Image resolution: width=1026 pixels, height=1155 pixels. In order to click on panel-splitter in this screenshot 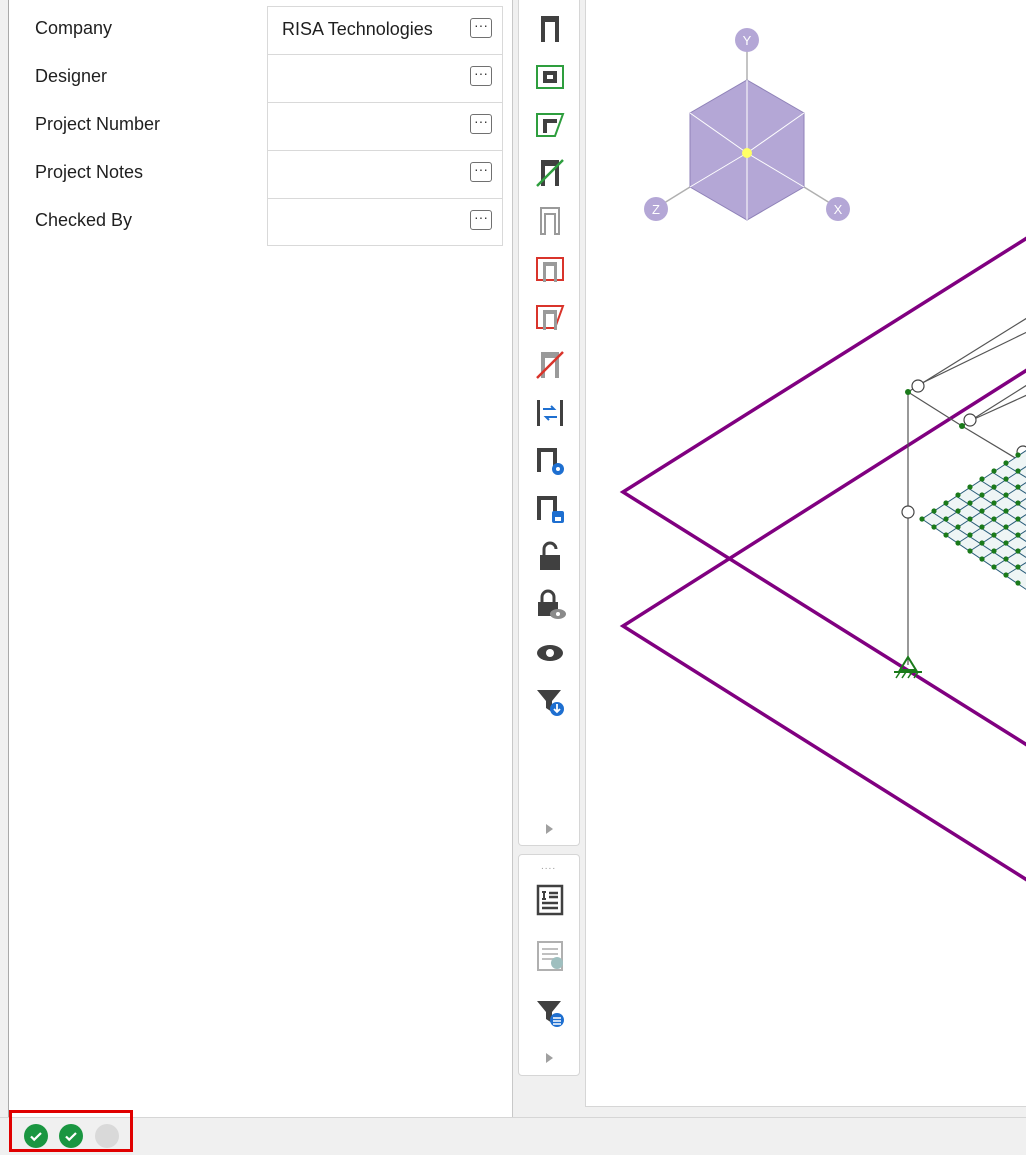, I will do `click(512, 558)`.